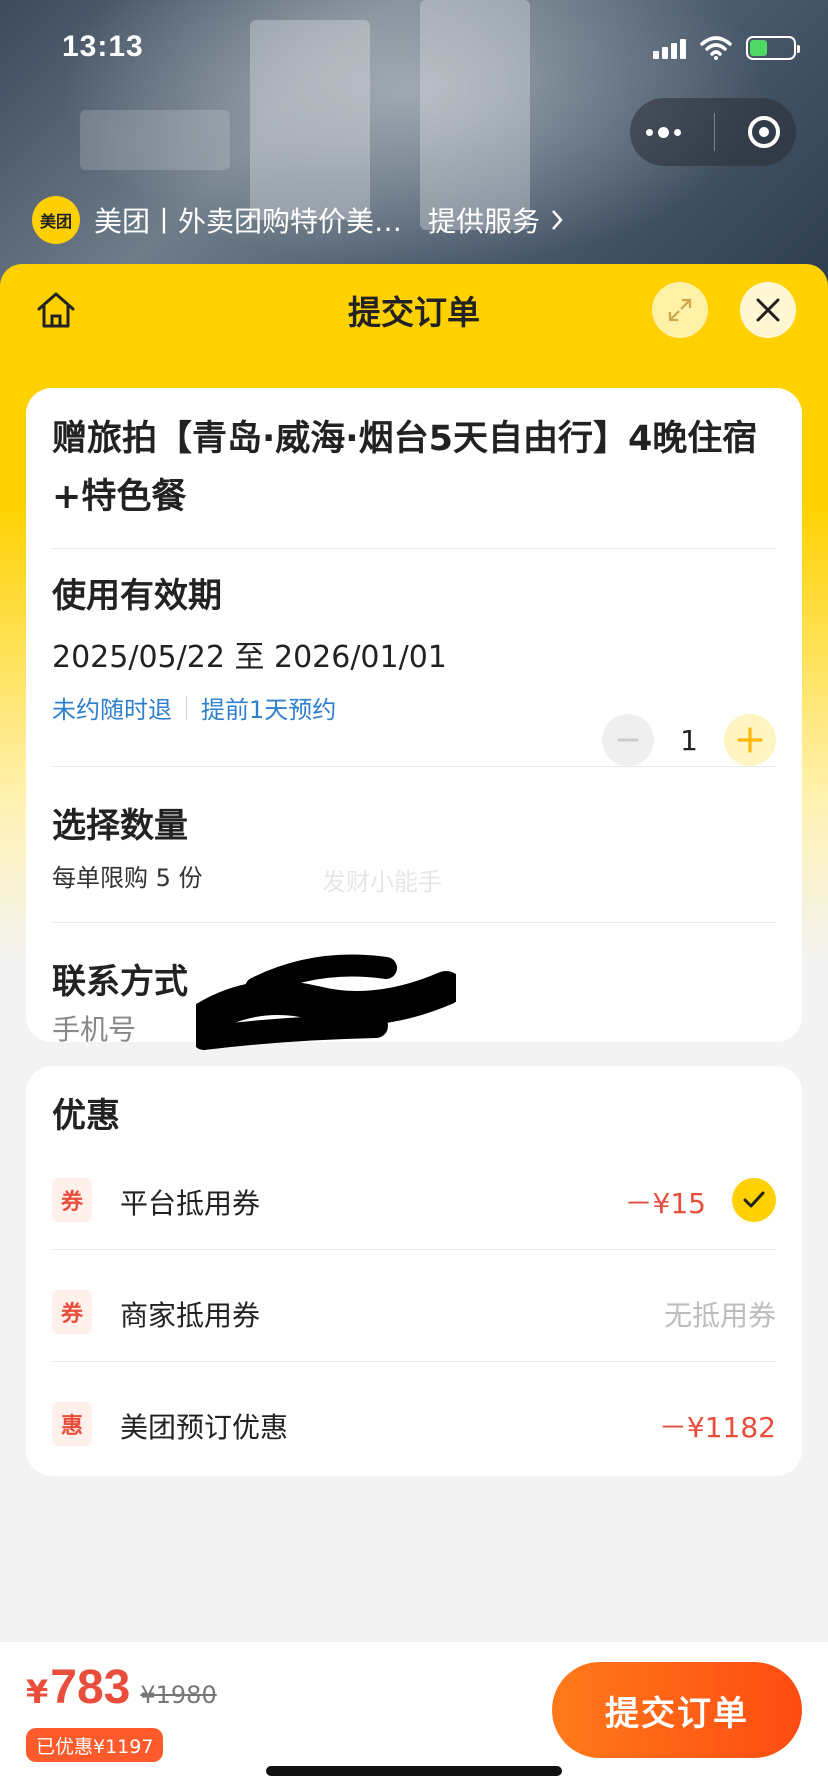 This screenshot has height=1792, width=828. Describe the element at coordinates (86, 1116) in the screenshot. I see `discount-title: 优惠` at that location.